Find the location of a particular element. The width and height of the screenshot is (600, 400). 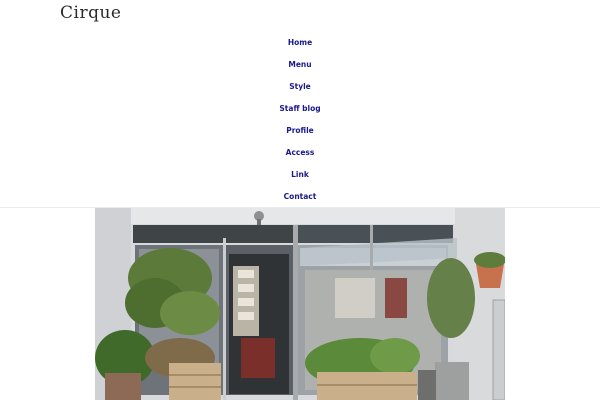

nav-item-profile: Profile is located at coordinates (300, 130).